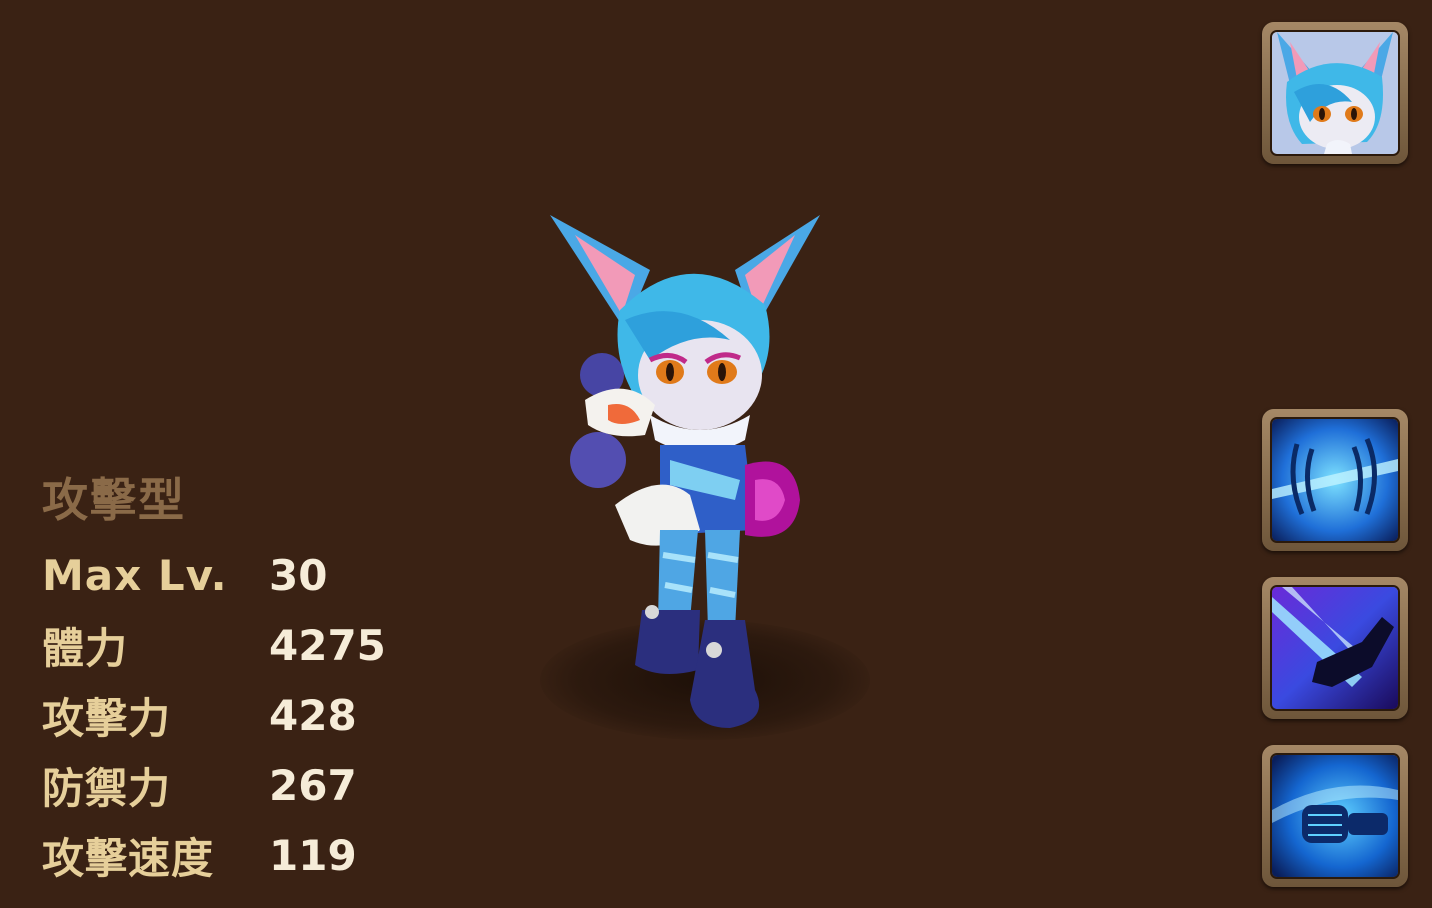  Describe the element at coordinates (242, 645) in the screenshot. I see `stat-row-hp: 體力 4275` at that location.